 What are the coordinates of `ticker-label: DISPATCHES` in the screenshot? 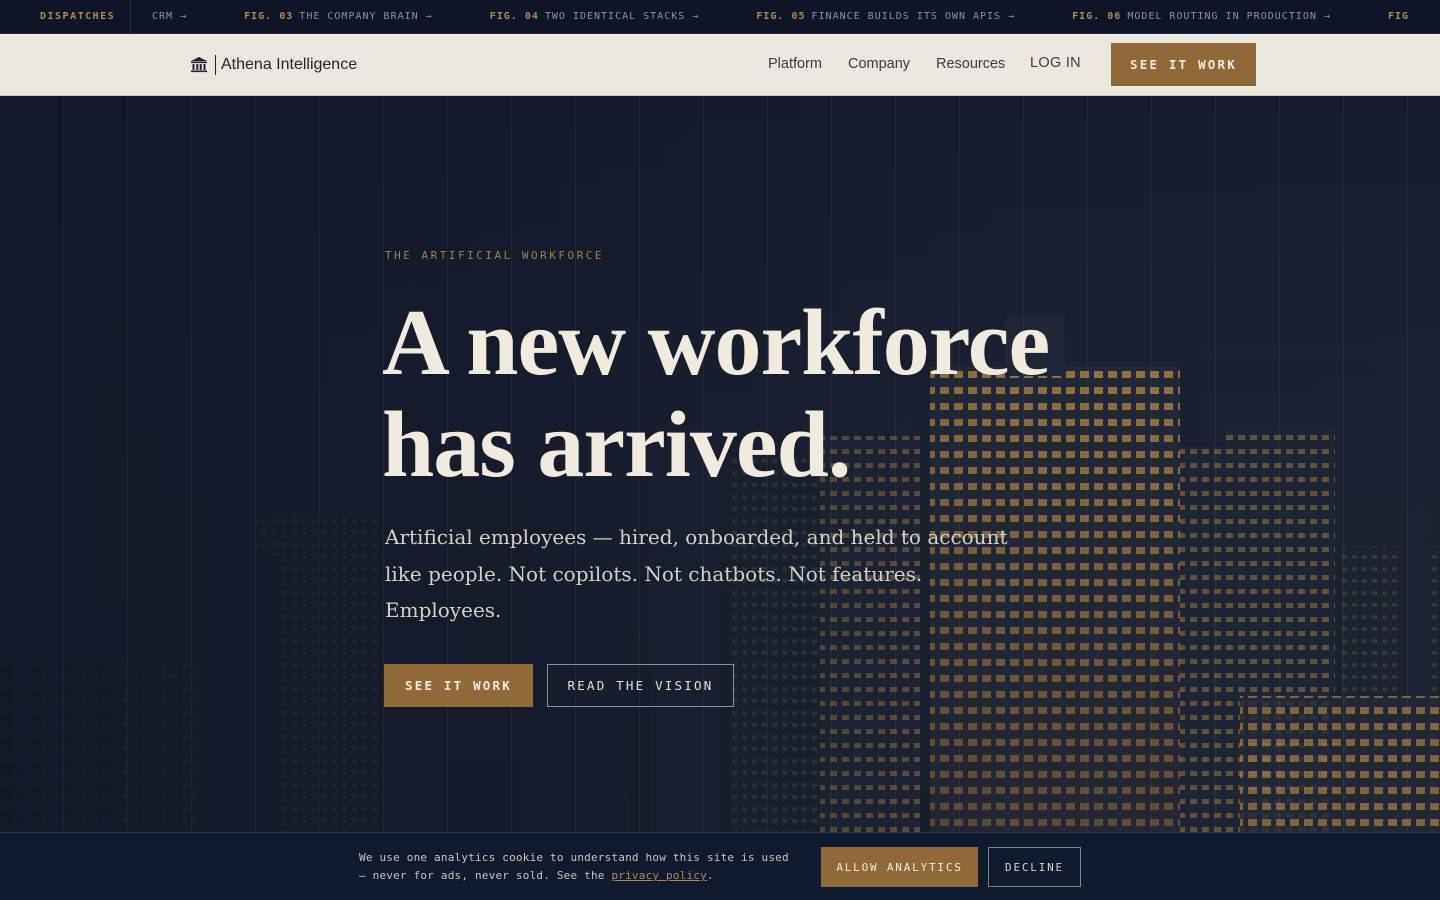 It's located at (65, 16).